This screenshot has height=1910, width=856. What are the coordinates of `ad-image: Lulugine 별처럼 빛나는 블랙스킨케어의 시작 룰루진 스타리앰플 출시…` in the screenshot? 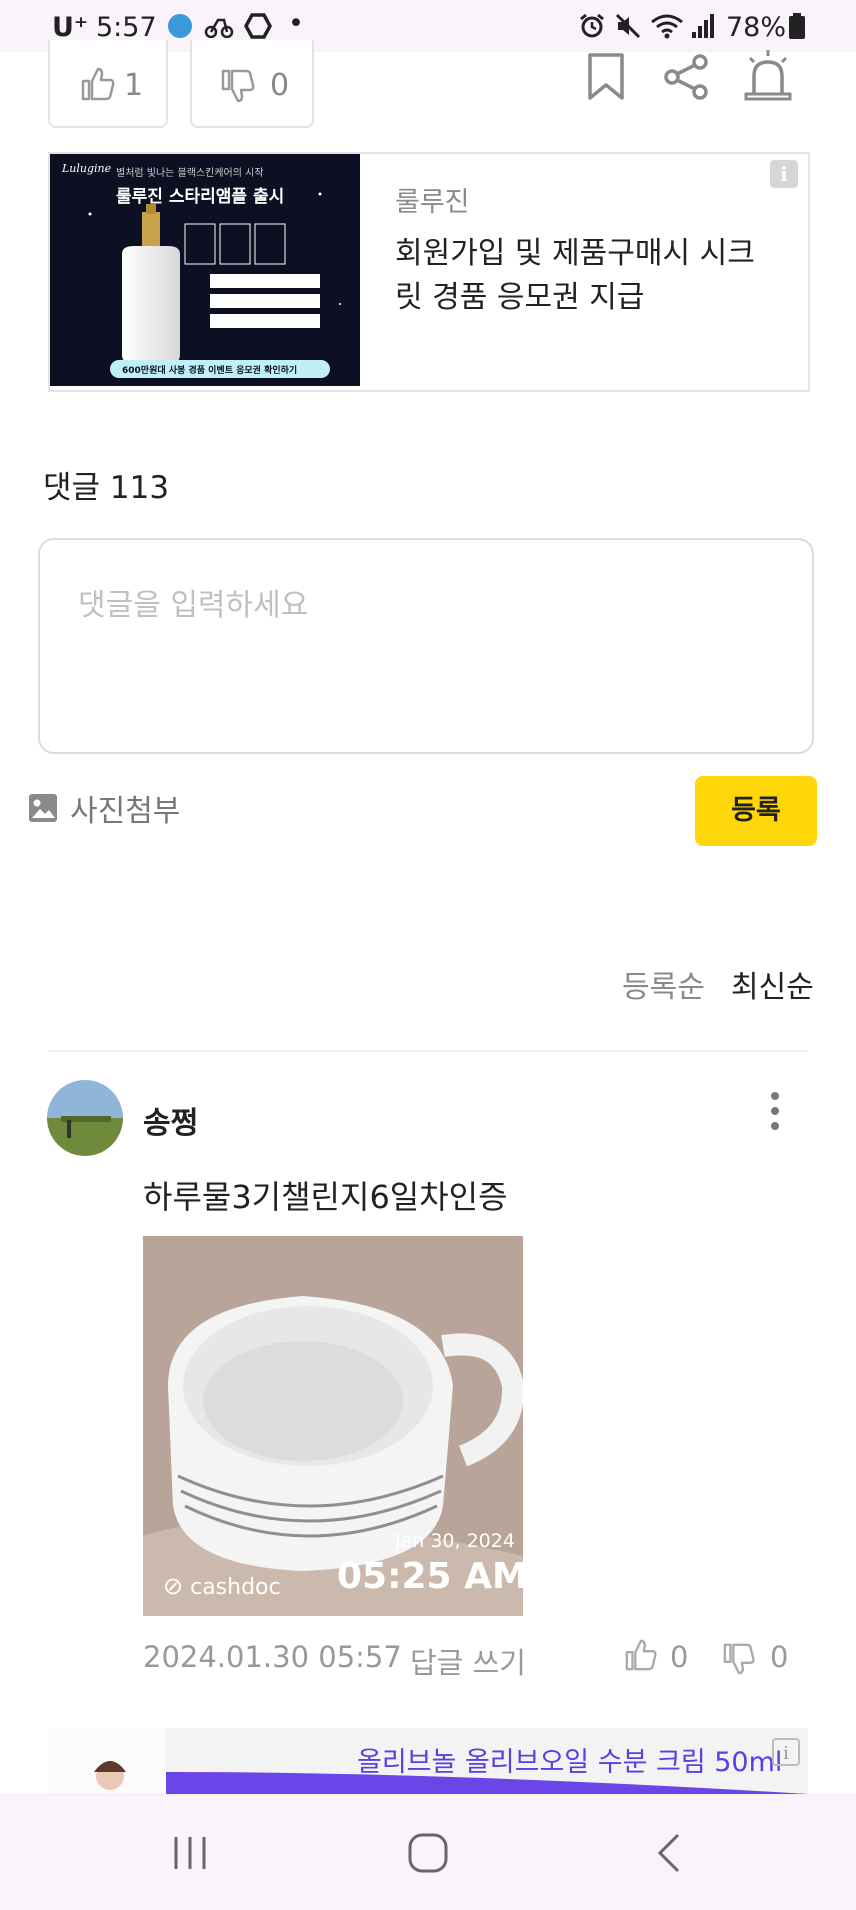 It's located at (205, 270).